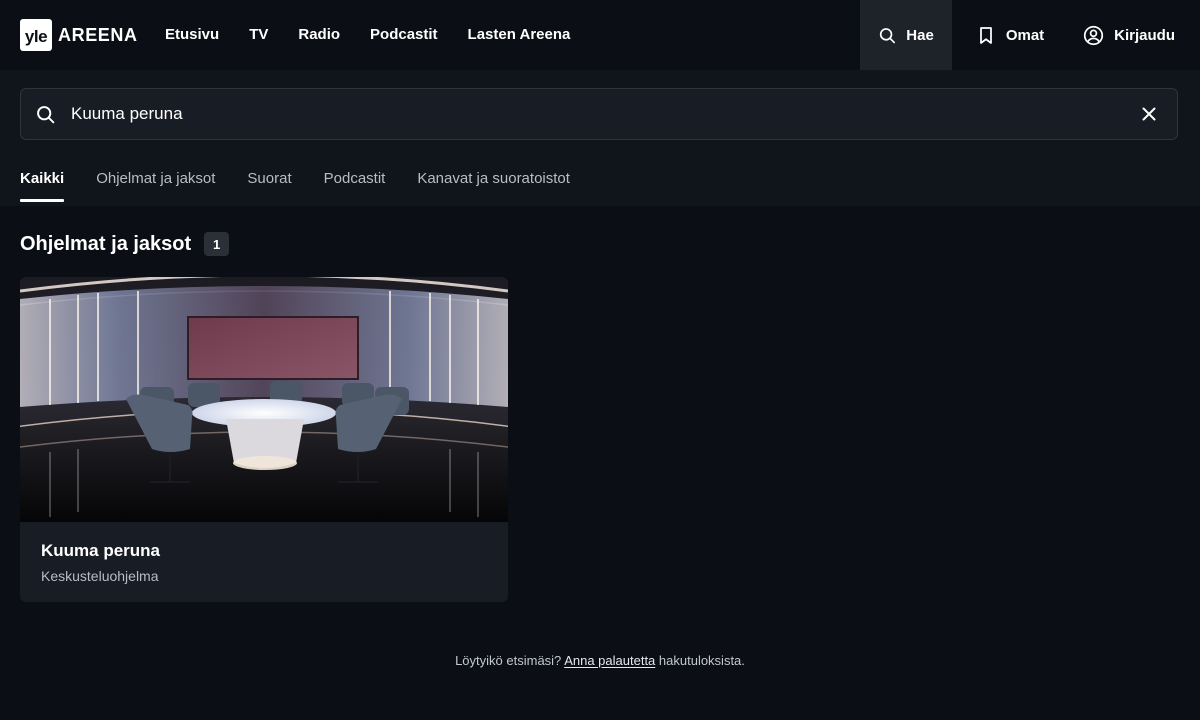 The height and width of the screenshot is (720, 1200). I want to click on nav-tv: TV, so click(258, 35).